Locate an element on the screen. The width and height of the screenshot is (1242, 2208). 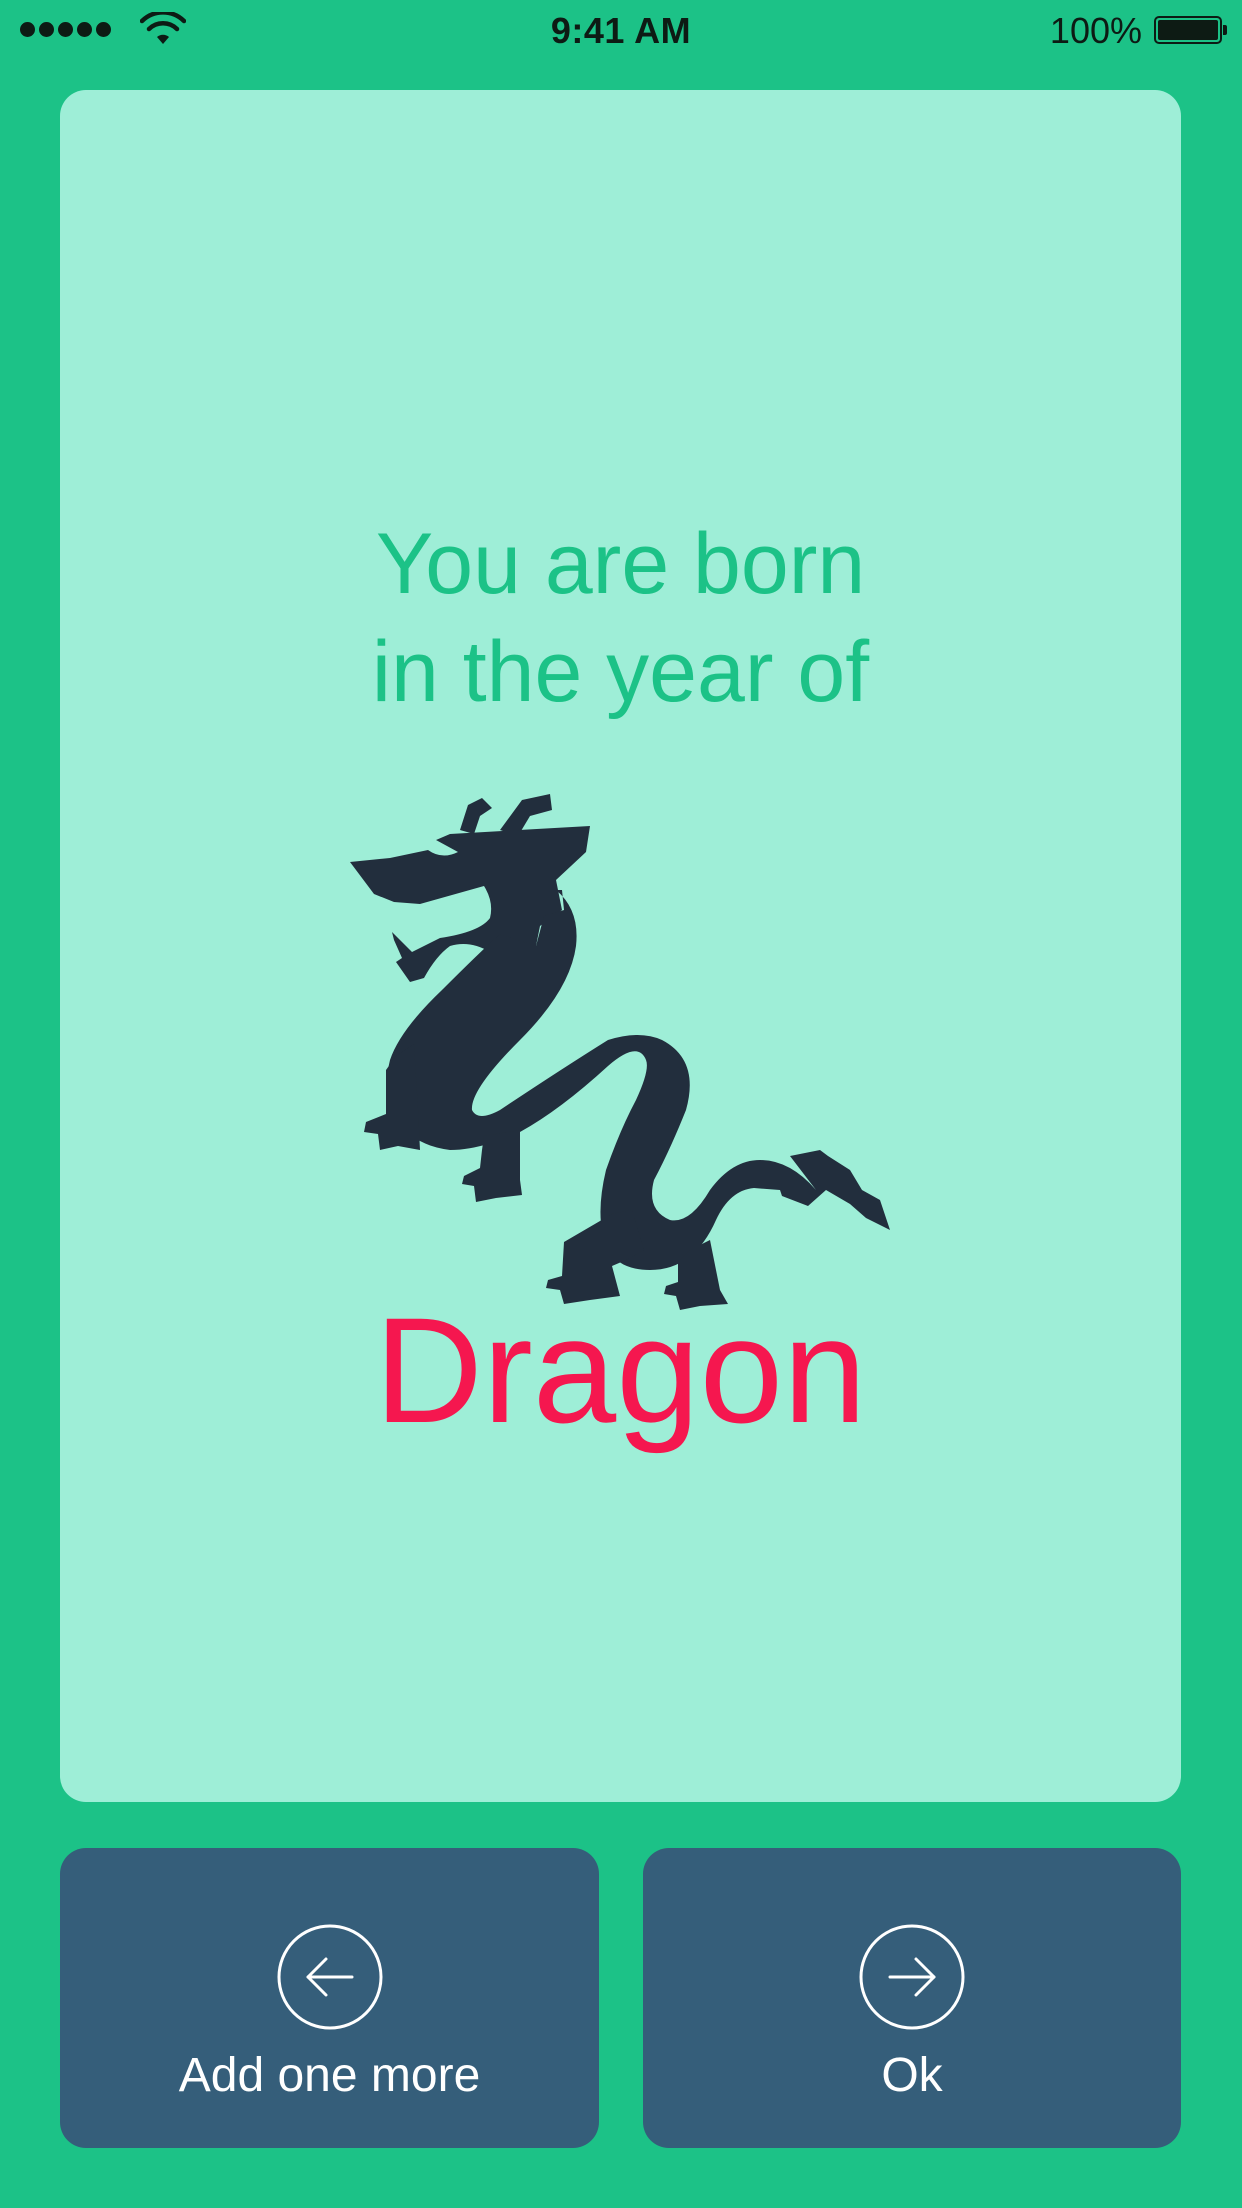
arrow-right-circle-icon is located at coordinates (912, 1977).